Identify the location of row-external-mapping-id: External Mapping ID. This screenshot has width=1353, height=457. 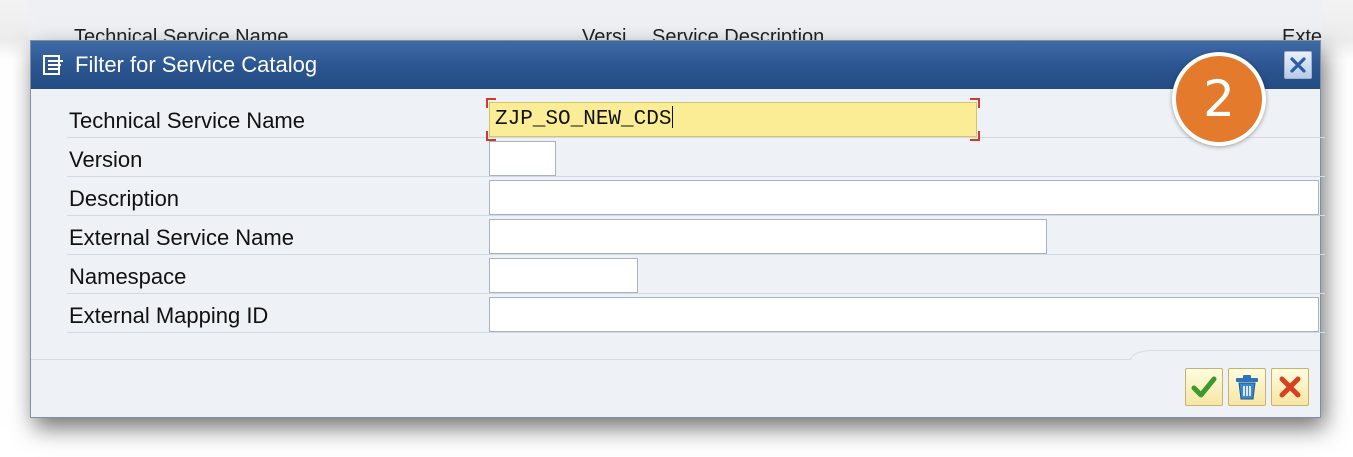
(696, 313).